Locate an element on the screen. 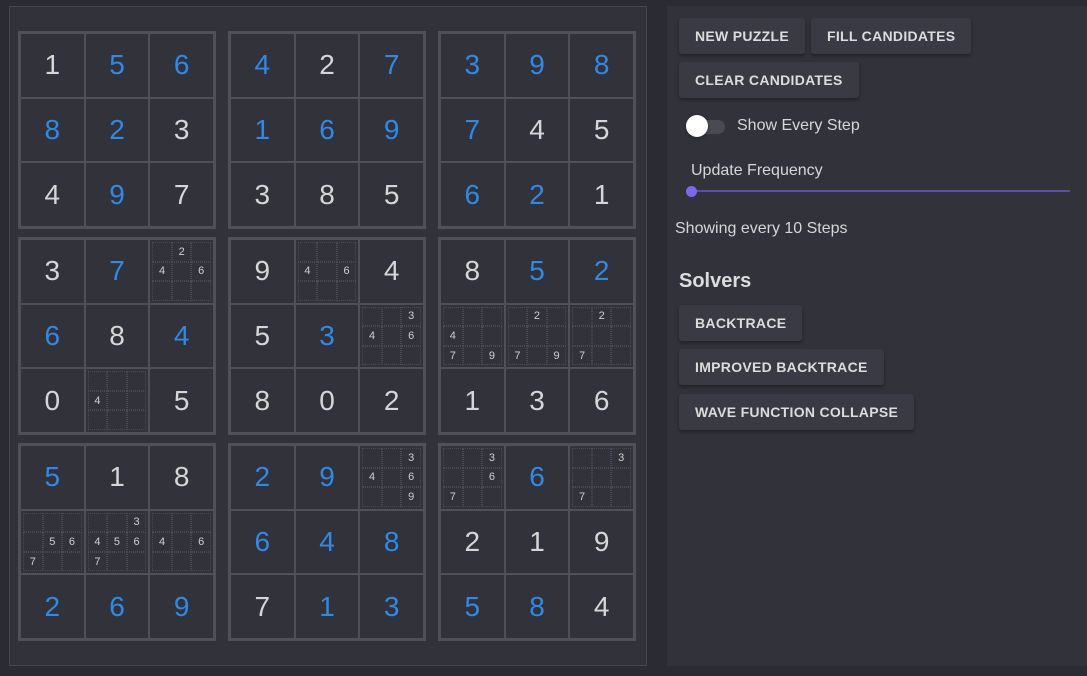 Image resolution: width=1087 pixels, height=676 pixels. cell-value: 4 is located at coordinates (391, 271).